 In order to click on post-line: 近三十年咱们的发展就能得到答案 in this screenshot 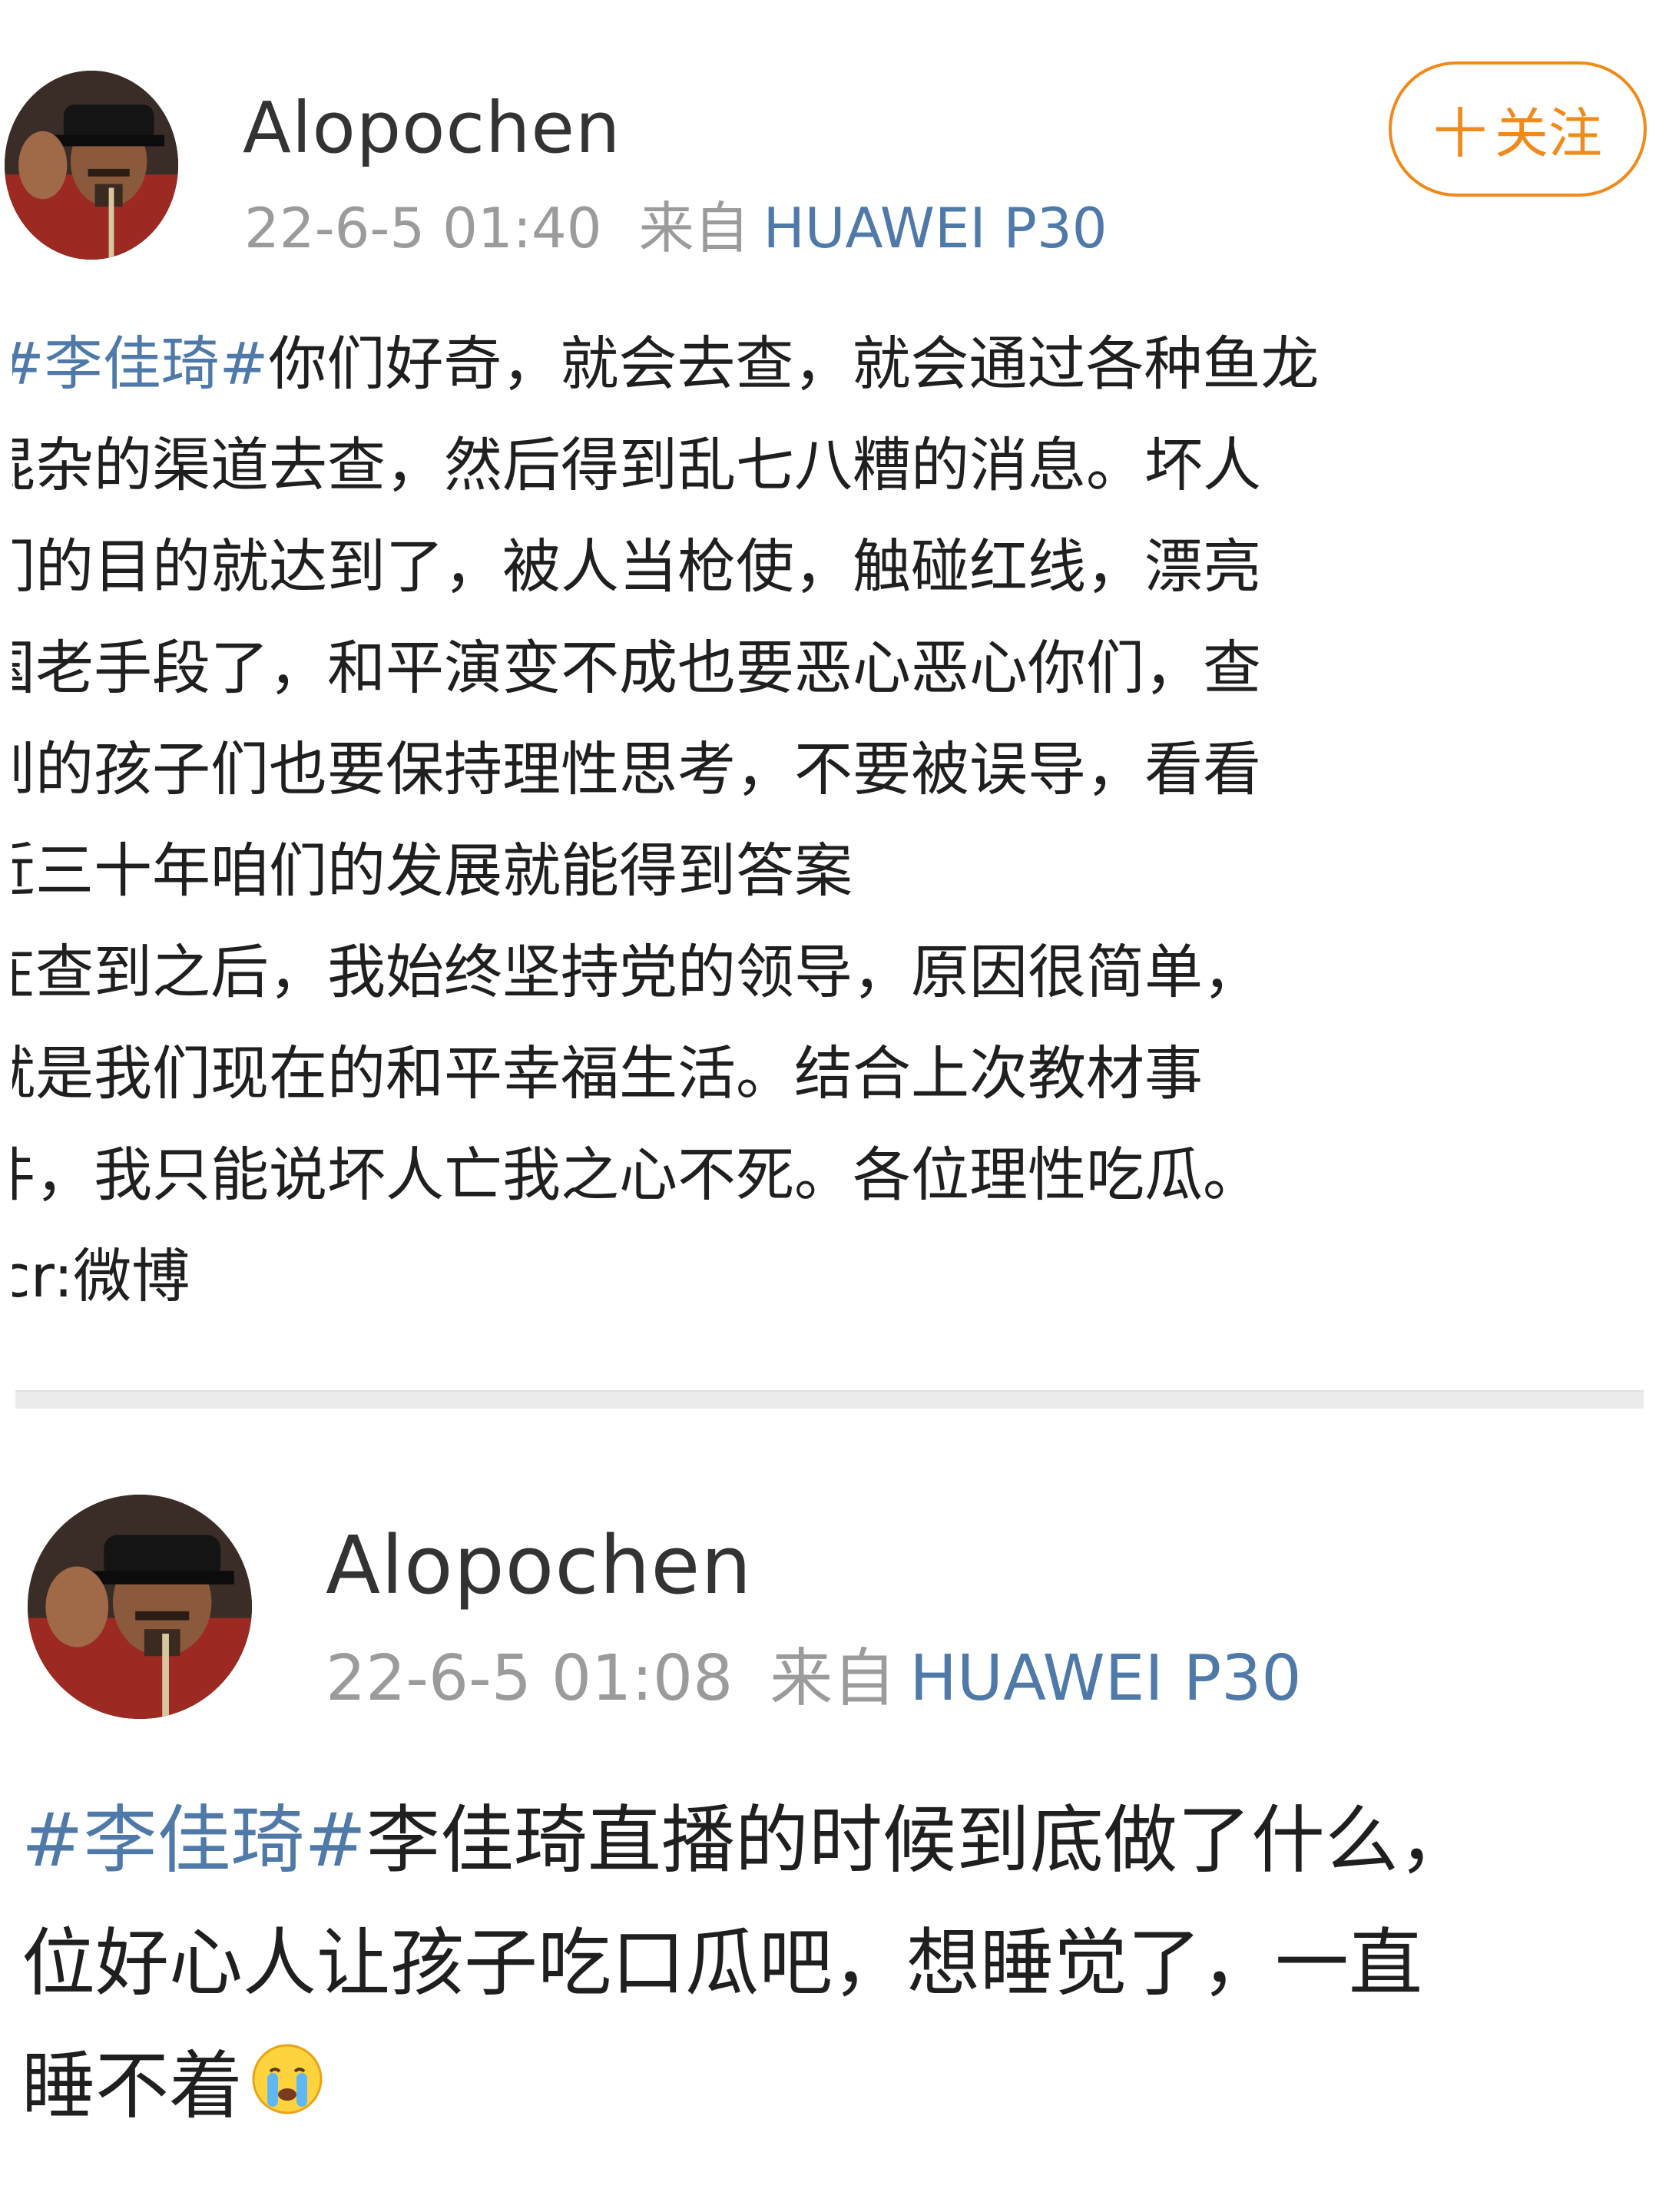, I will do `click(433, 870)`.